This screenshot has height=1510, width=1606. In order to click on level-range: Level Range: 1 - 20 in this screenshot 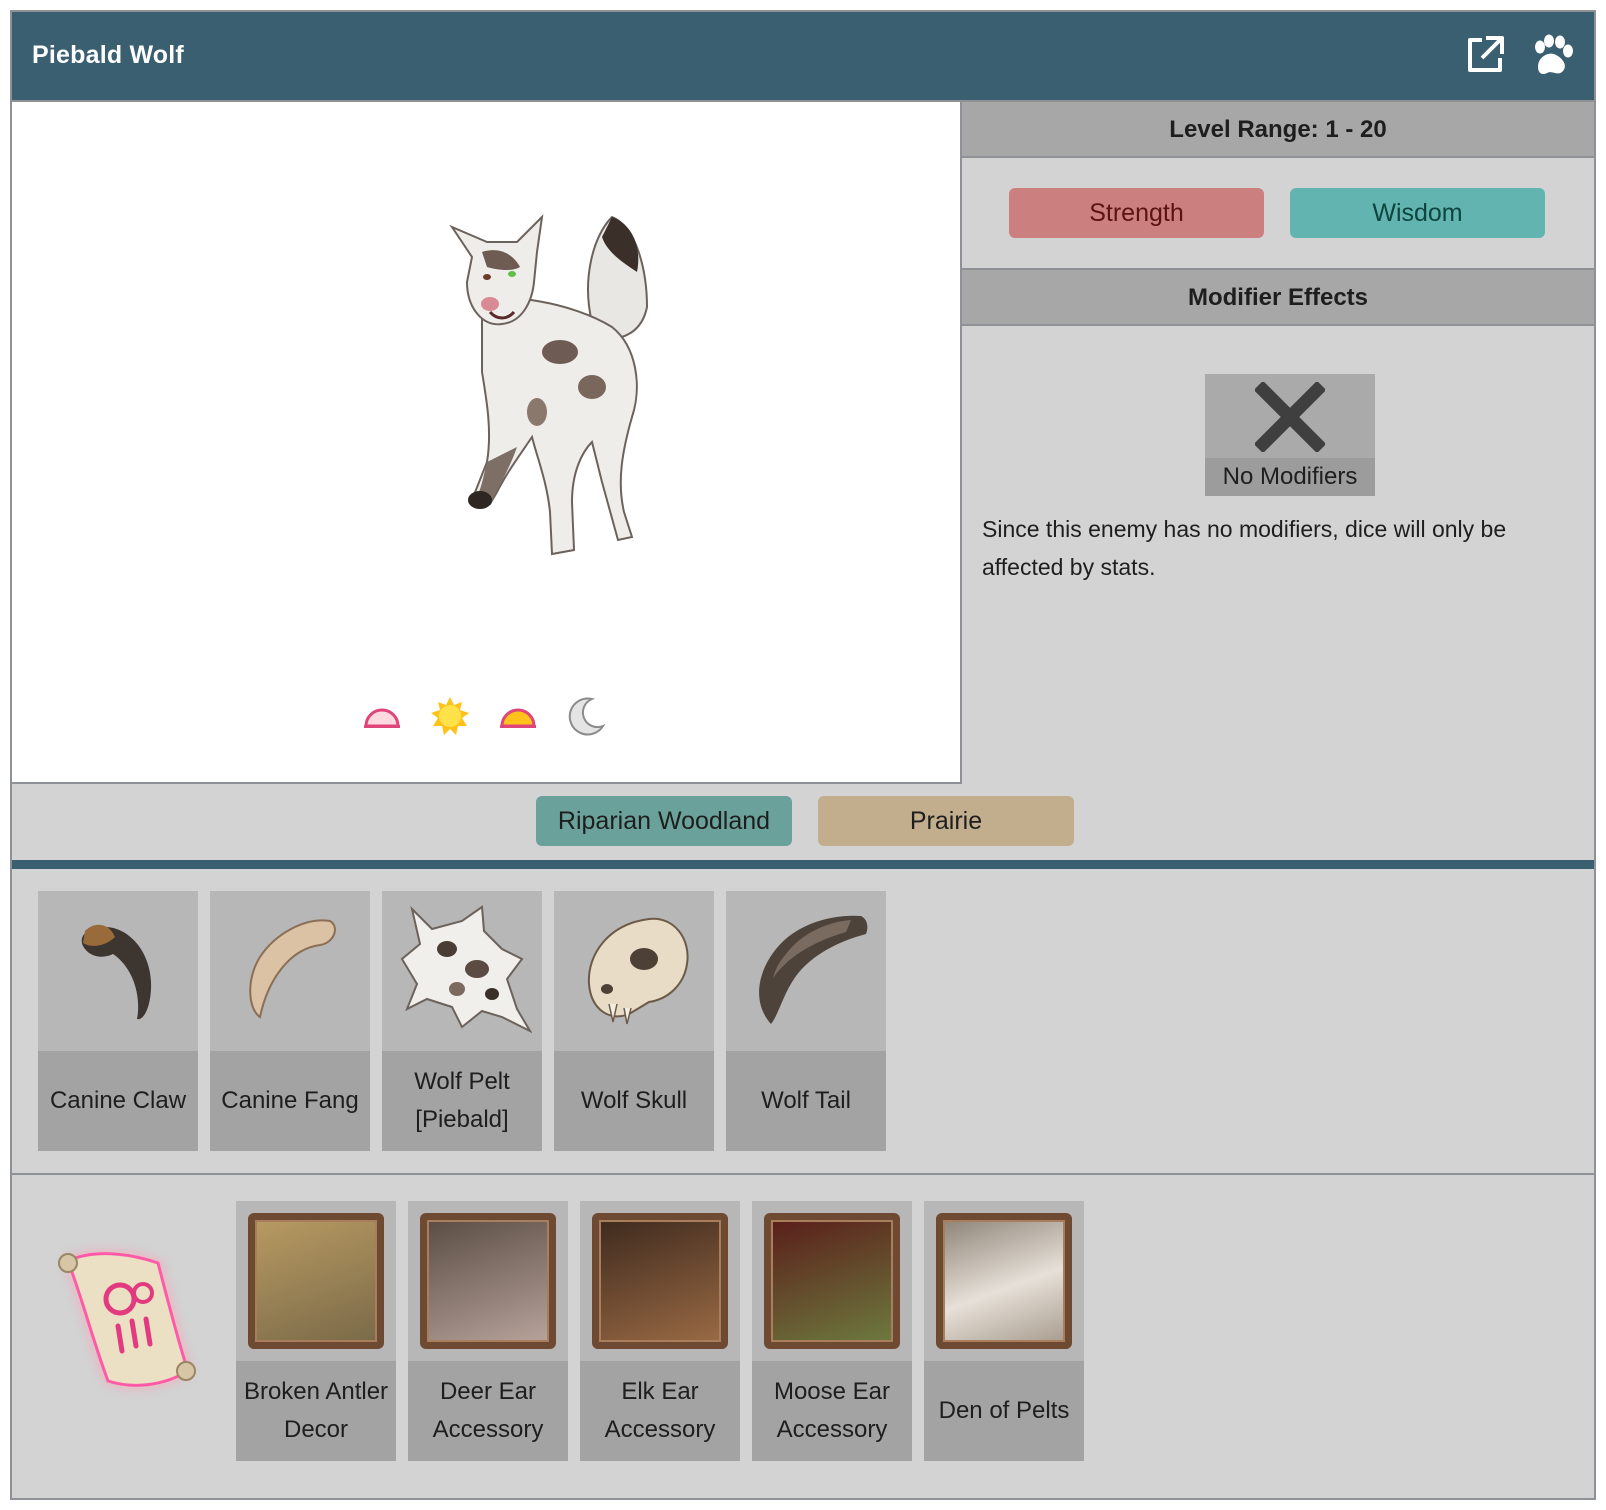, I will do `click(1278, 130)`.